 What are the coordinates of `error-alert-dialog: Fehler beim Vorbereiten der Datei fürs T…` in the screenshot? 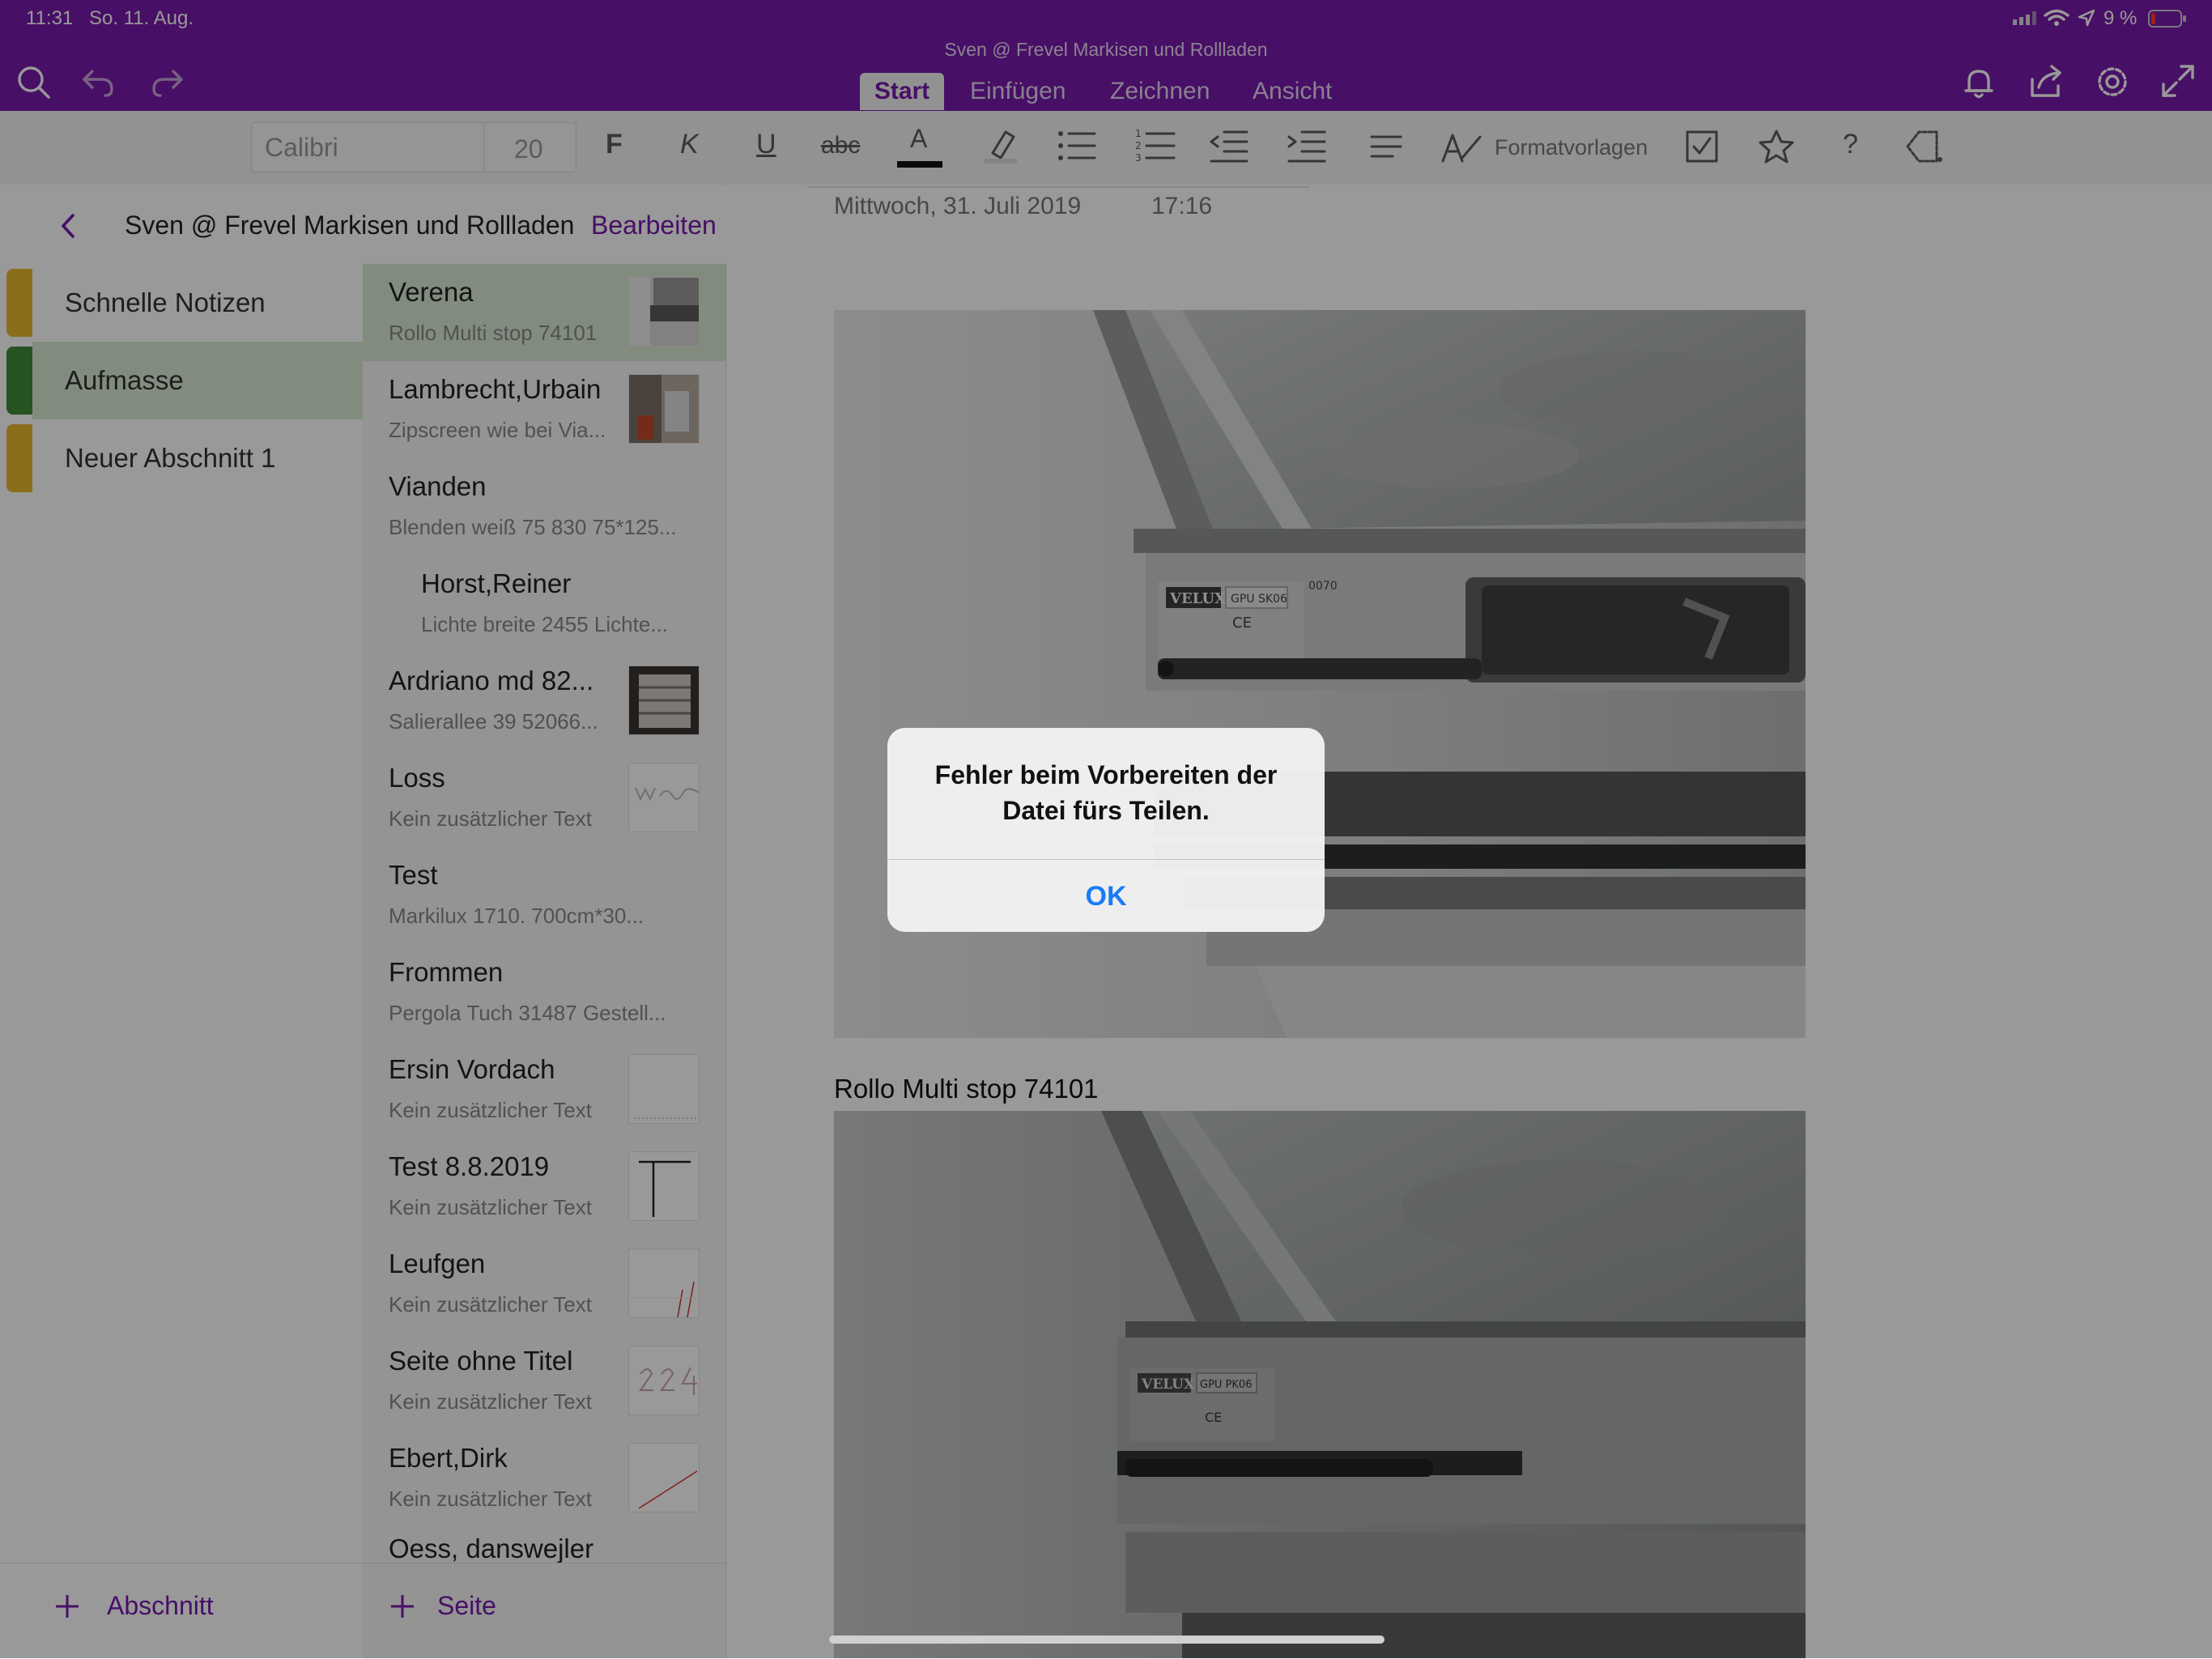 It's located at (1106, 830).